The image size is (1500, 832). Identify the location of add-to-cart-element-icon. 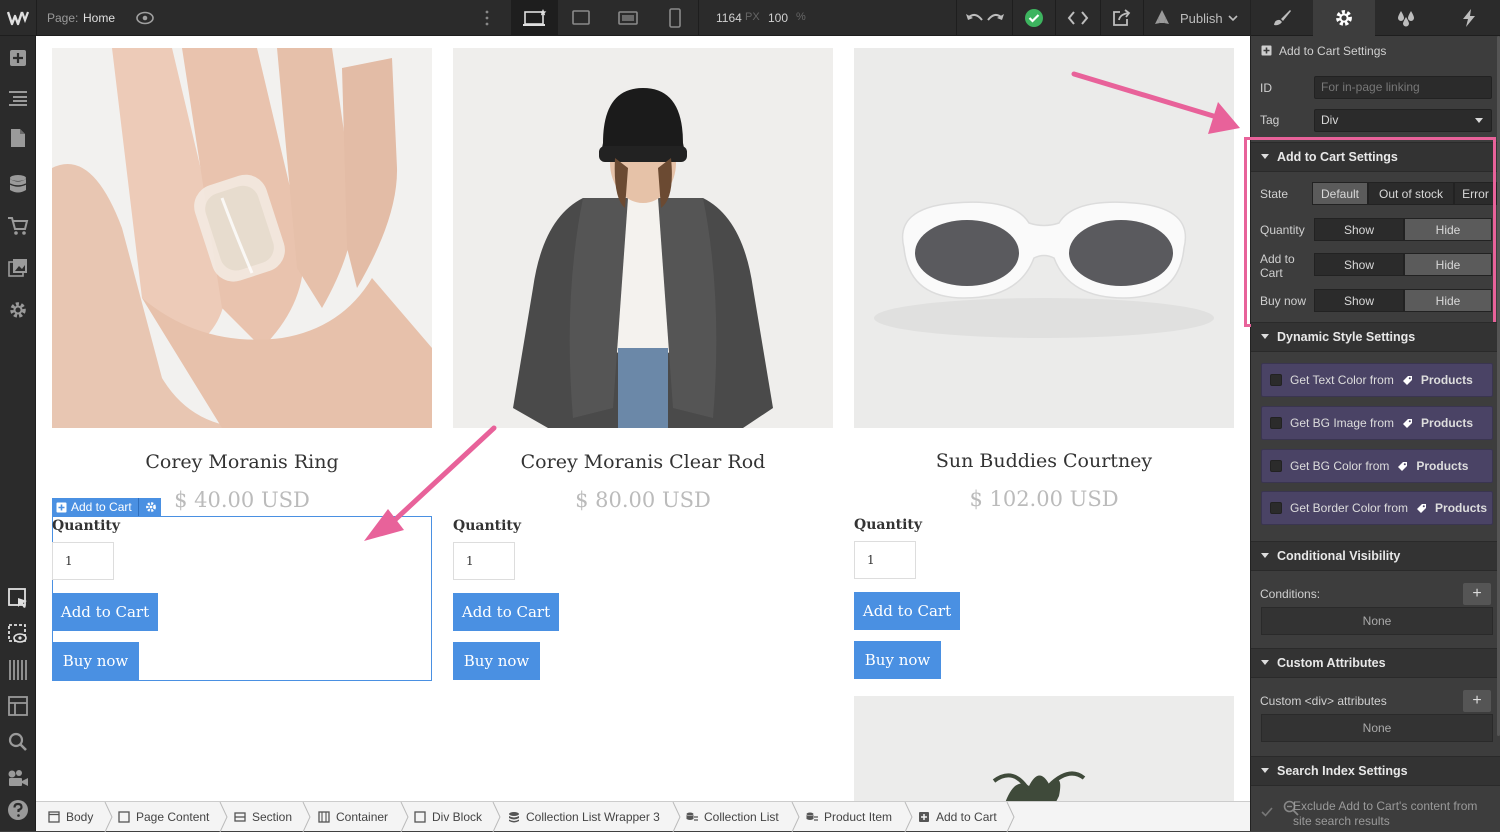
(924, 817).